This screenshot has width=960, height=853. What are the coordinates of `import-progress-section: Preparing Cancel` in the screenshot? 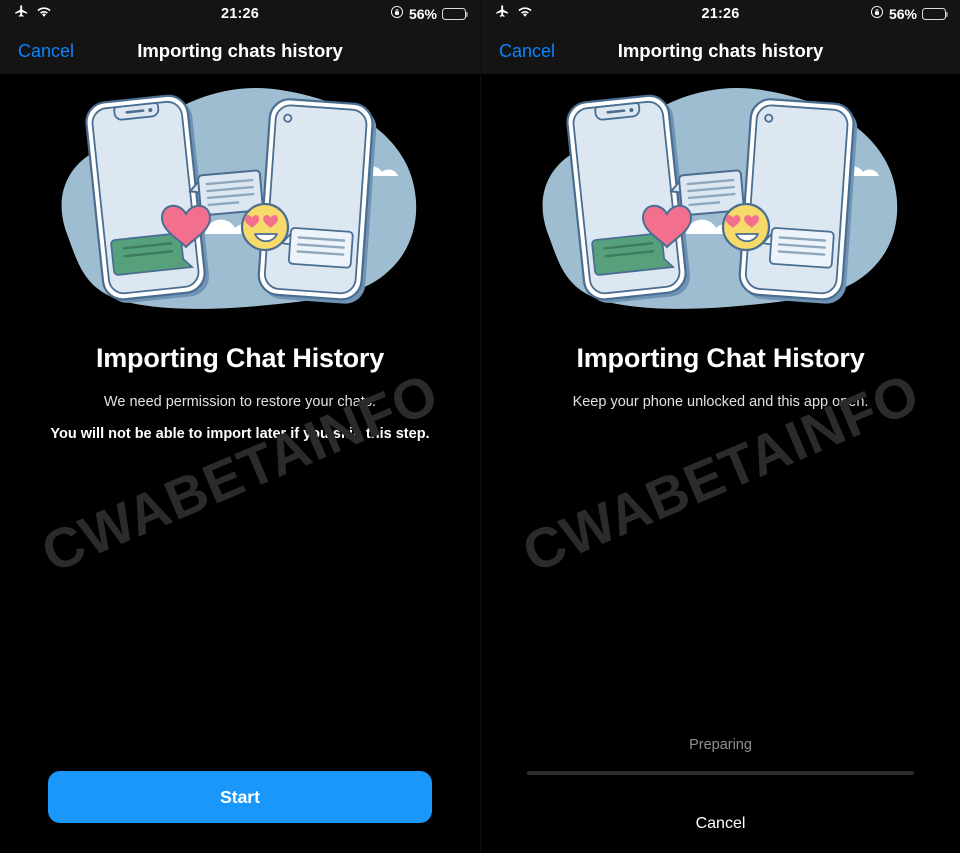 It's located at (720, 795).